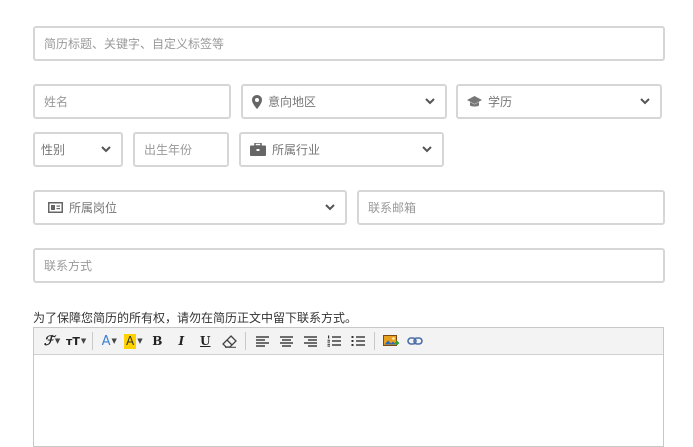 The height and width of the screenshot is (447, 693). What do you see at coordinates (296, 150) in the screenshot?
I see `industry-label: 所属行业` at bounding box center [296, 150].